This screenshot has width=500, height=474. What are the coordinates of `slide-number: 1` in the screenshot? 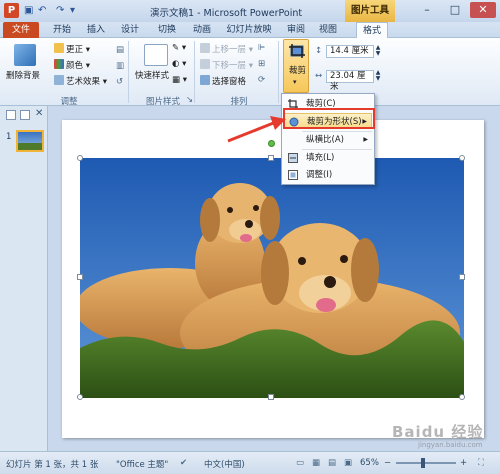 It's located at (9, 137).